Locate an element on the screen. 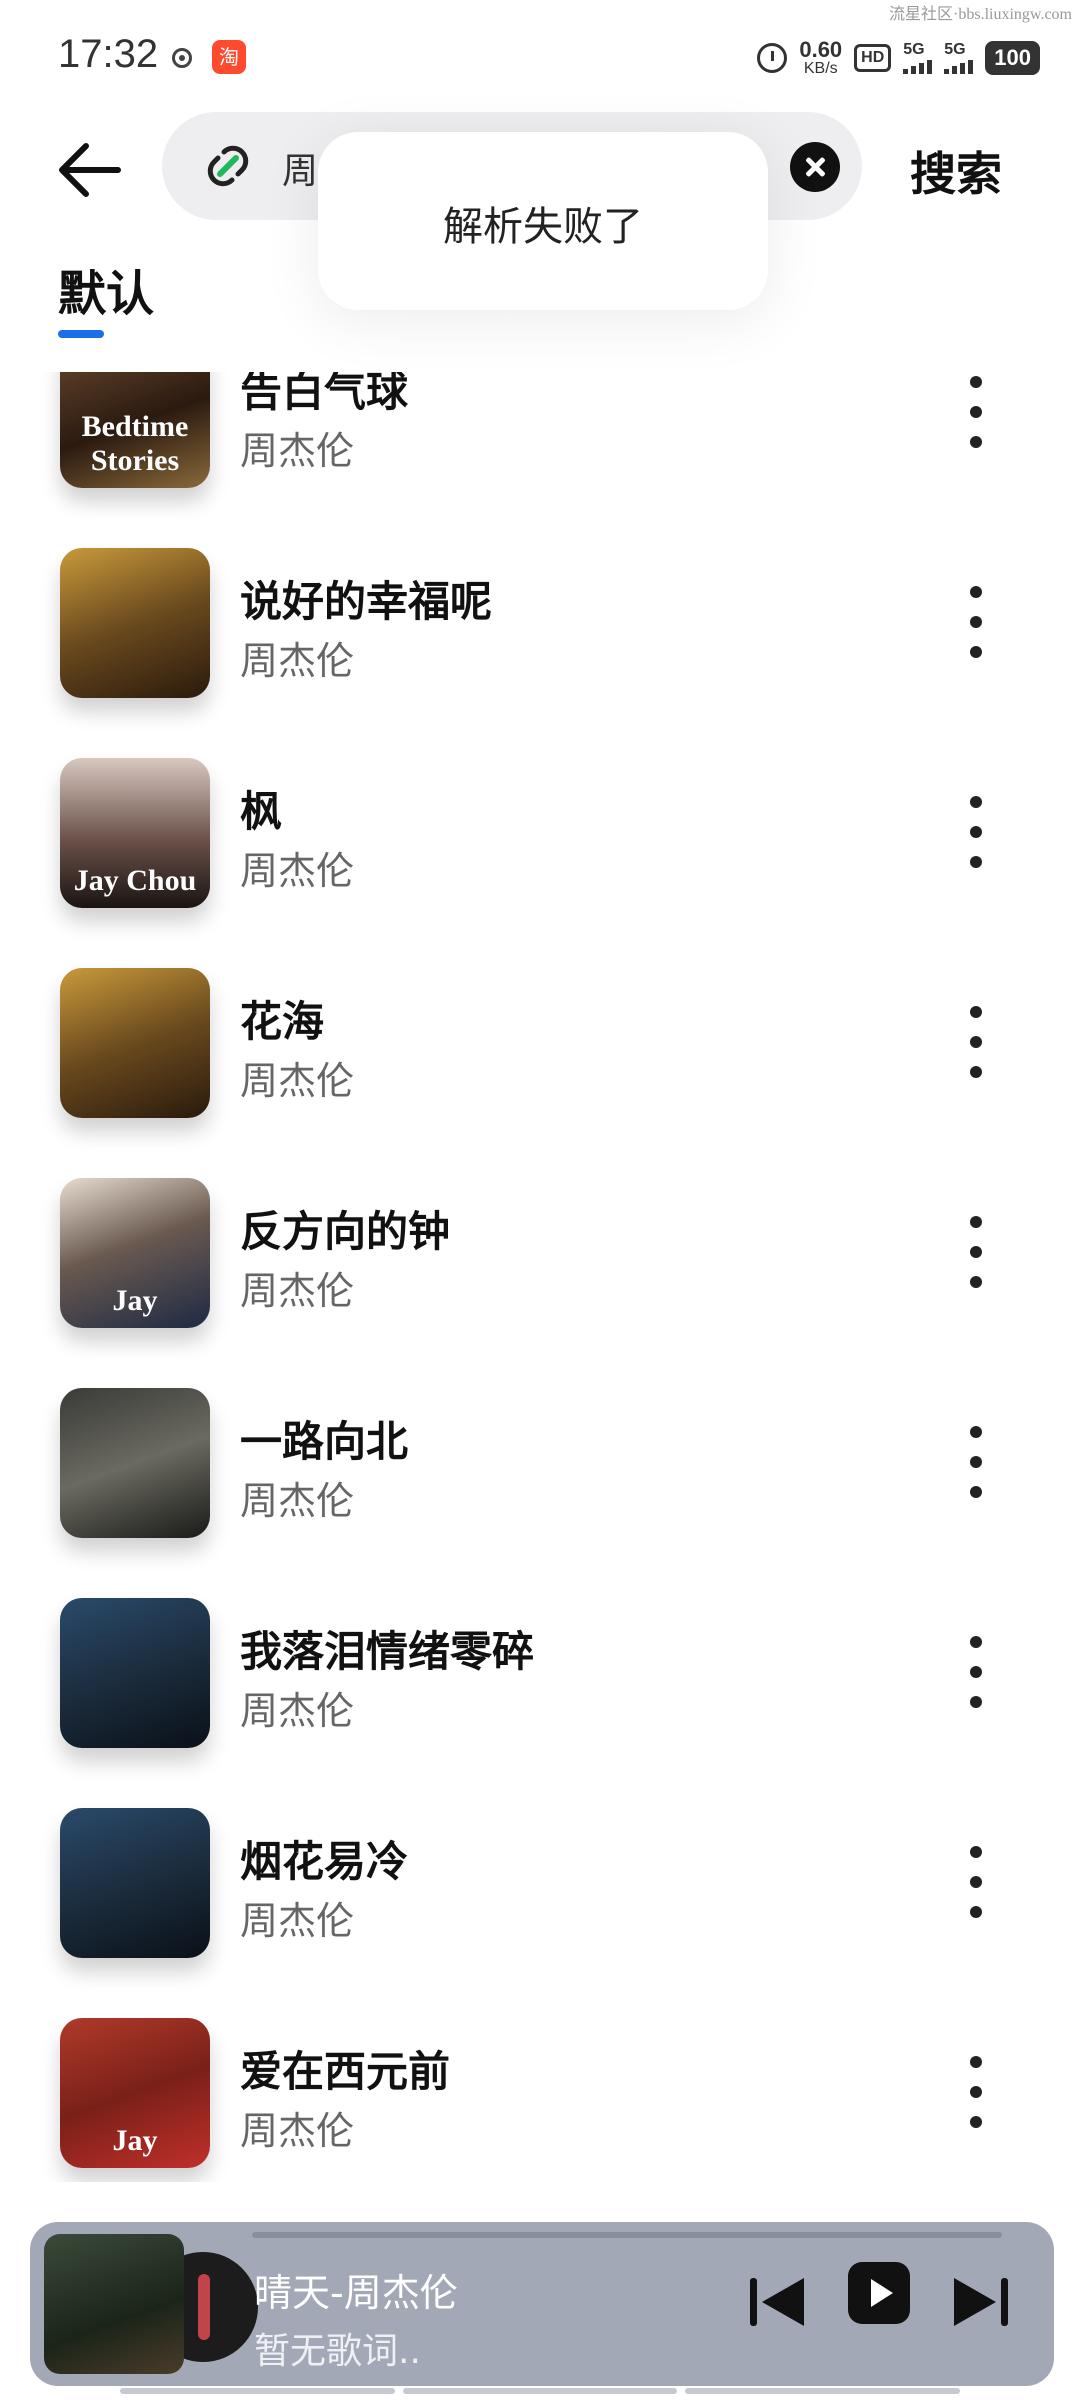 Image resolution: width=1080 pixels, height=2400 pixels. song-row: Jay Chou 枫周杰伦 is located at coordinates (540, 835).